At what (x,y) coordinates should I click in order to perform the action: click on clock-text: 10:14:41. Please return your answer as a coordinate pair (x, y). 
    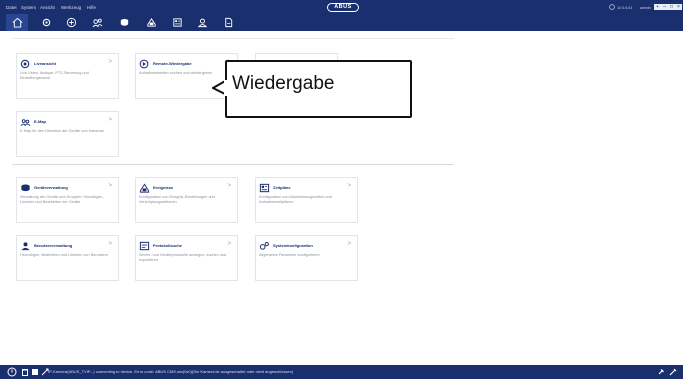
    Looking at the image, I should click on (625, 7).